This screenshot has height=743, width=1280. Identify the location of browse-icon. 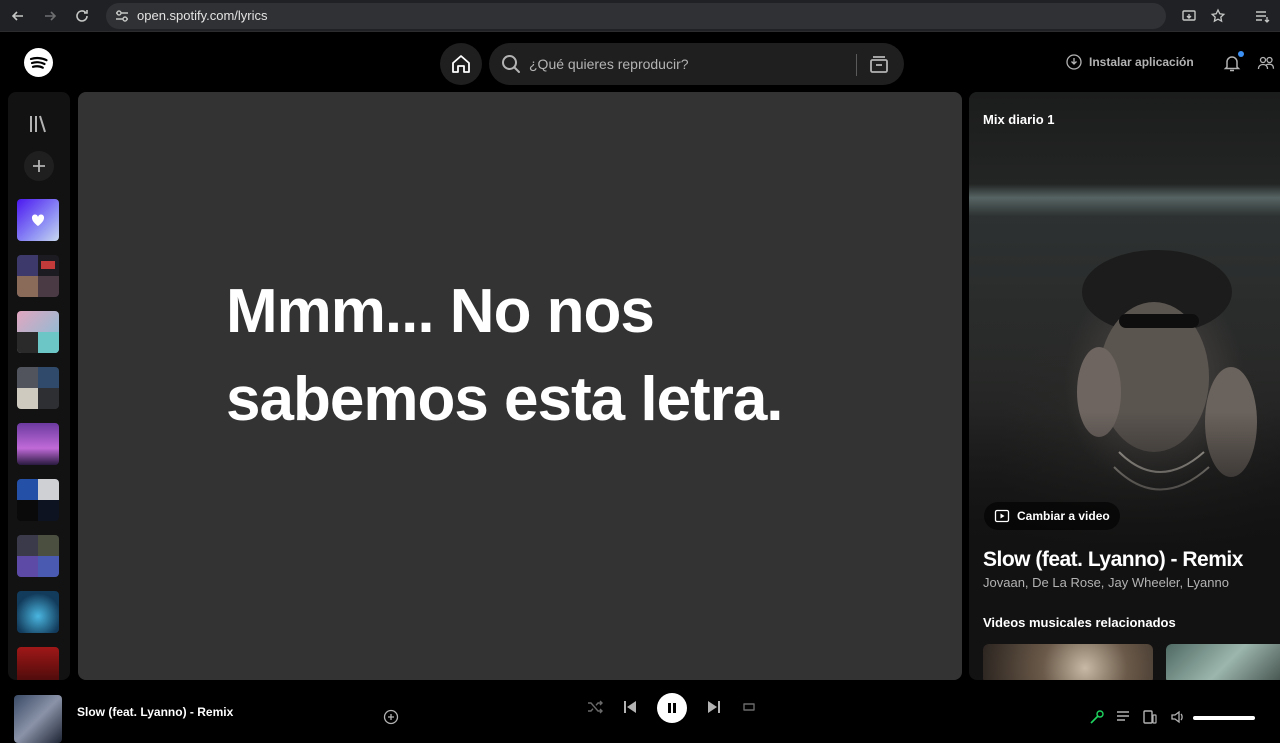
(879, 64).